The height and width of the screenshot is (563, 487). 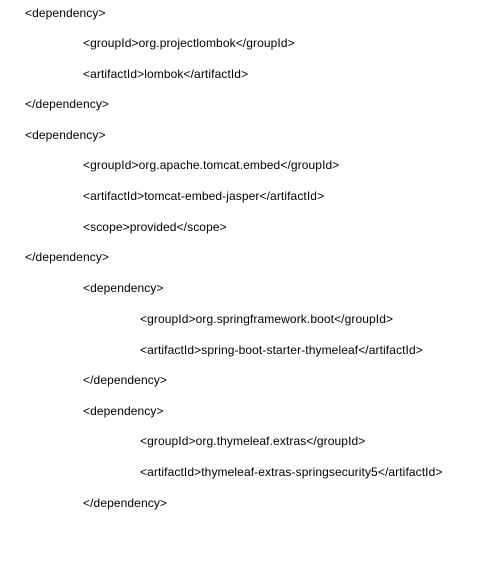 I want to click on scope-line: <scope>provided</scope>, so click(x=155, y=227).